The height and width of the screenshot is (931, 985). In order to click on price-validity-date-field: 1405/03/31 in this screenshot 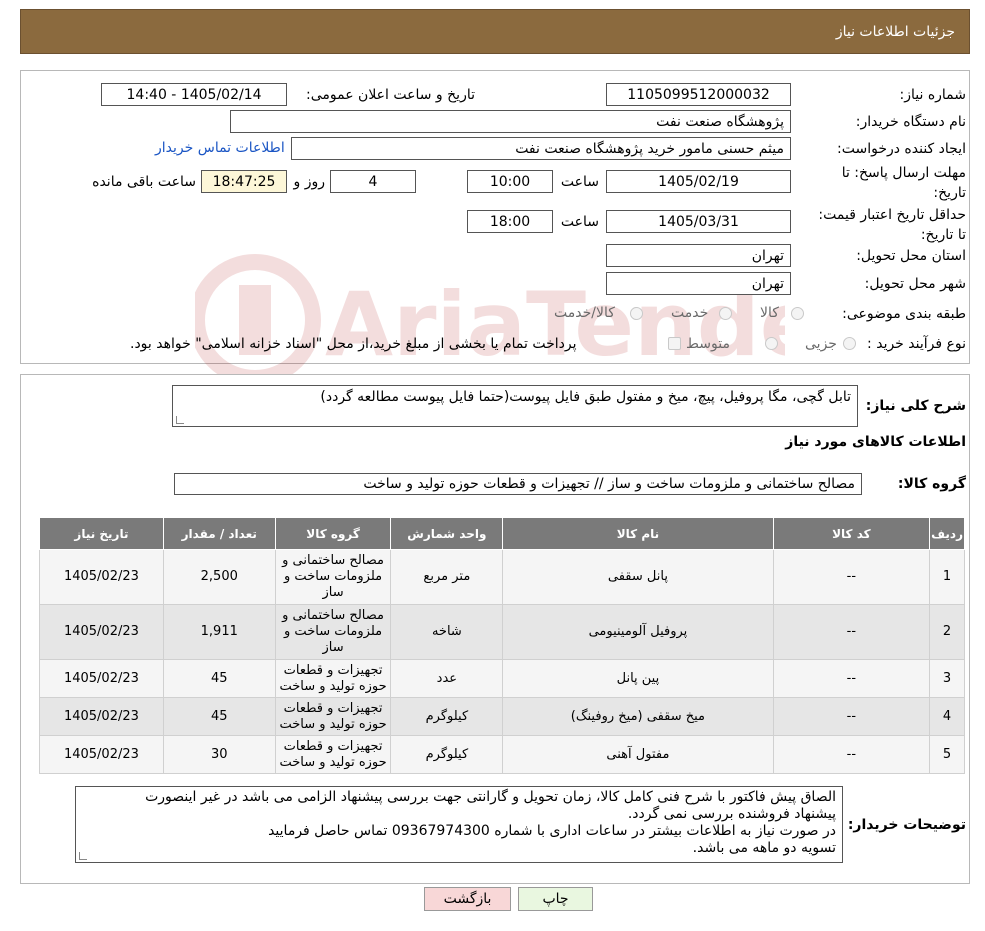, I will do `click(698, 221)`.